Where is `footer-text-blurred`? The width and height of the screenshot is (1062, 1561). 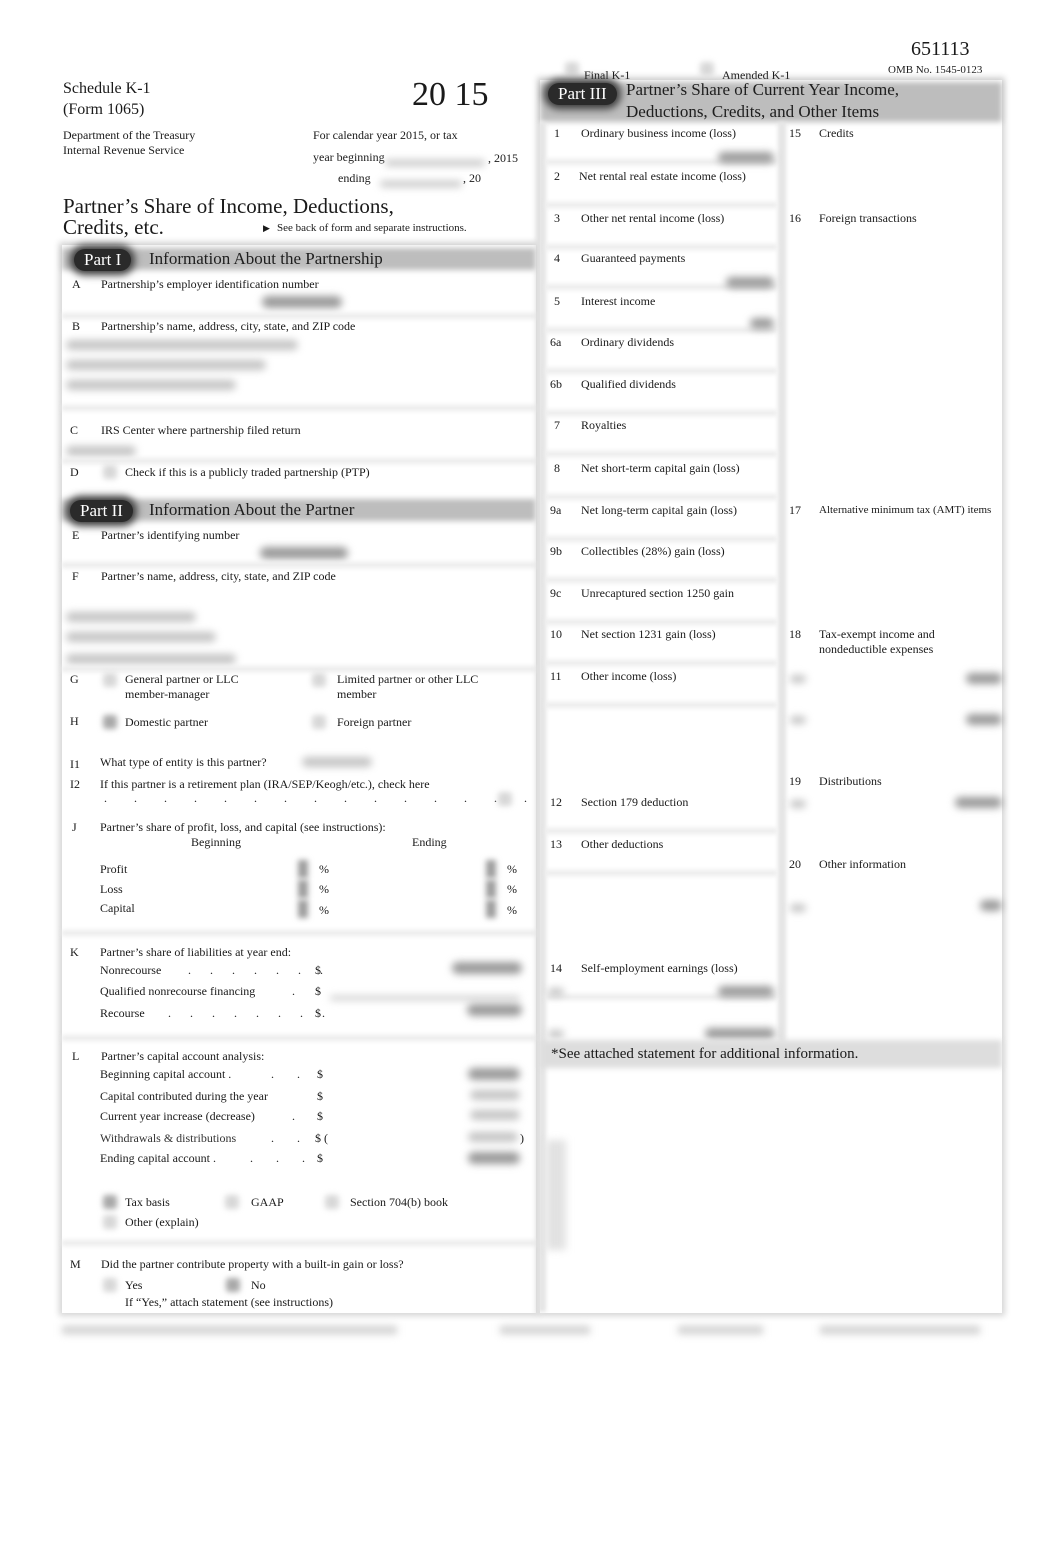 footer-text-blurred is located at coordinates (229, 1330).